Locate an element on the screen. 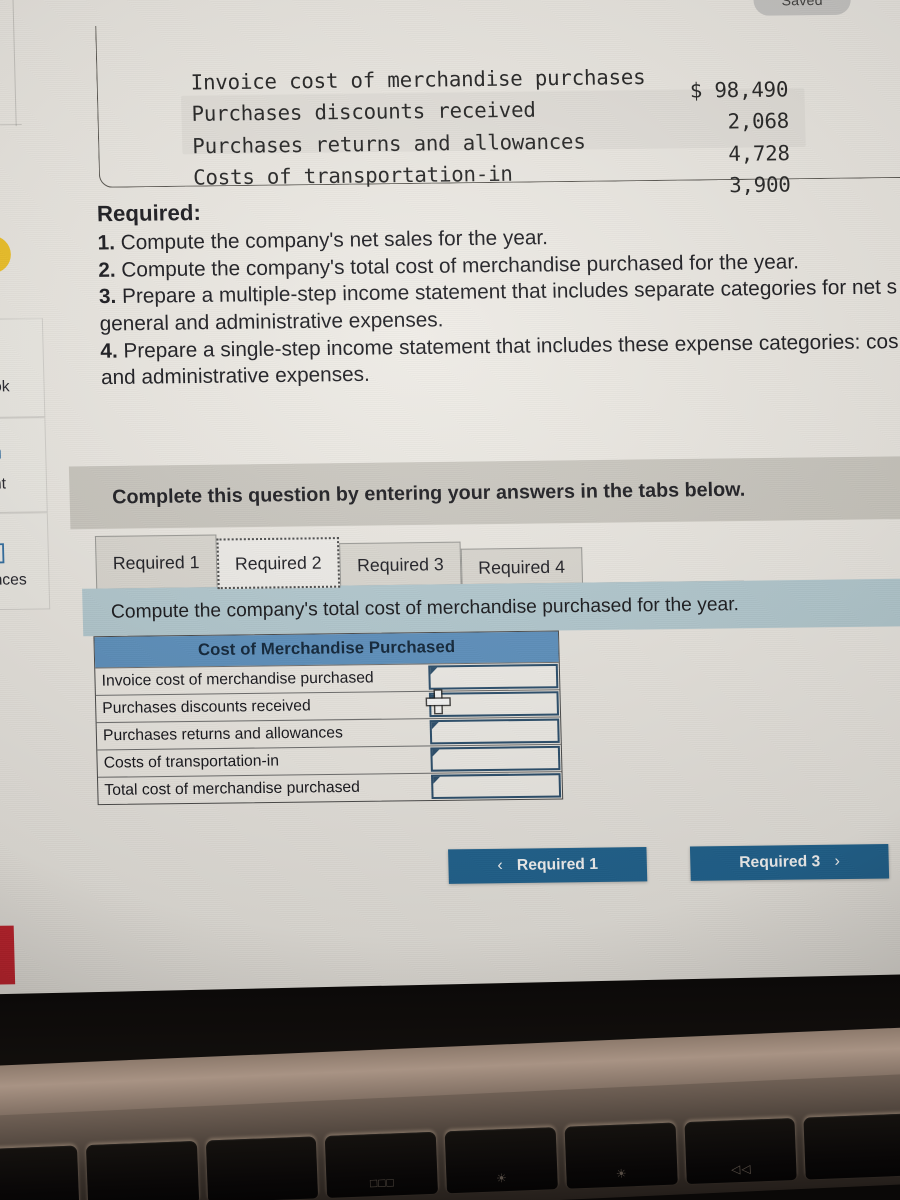 This screenshot has width=900, height=1200. given-data-values: $ 98,490 2,068 4,728 3,900 is located at coordinates (727, 138).